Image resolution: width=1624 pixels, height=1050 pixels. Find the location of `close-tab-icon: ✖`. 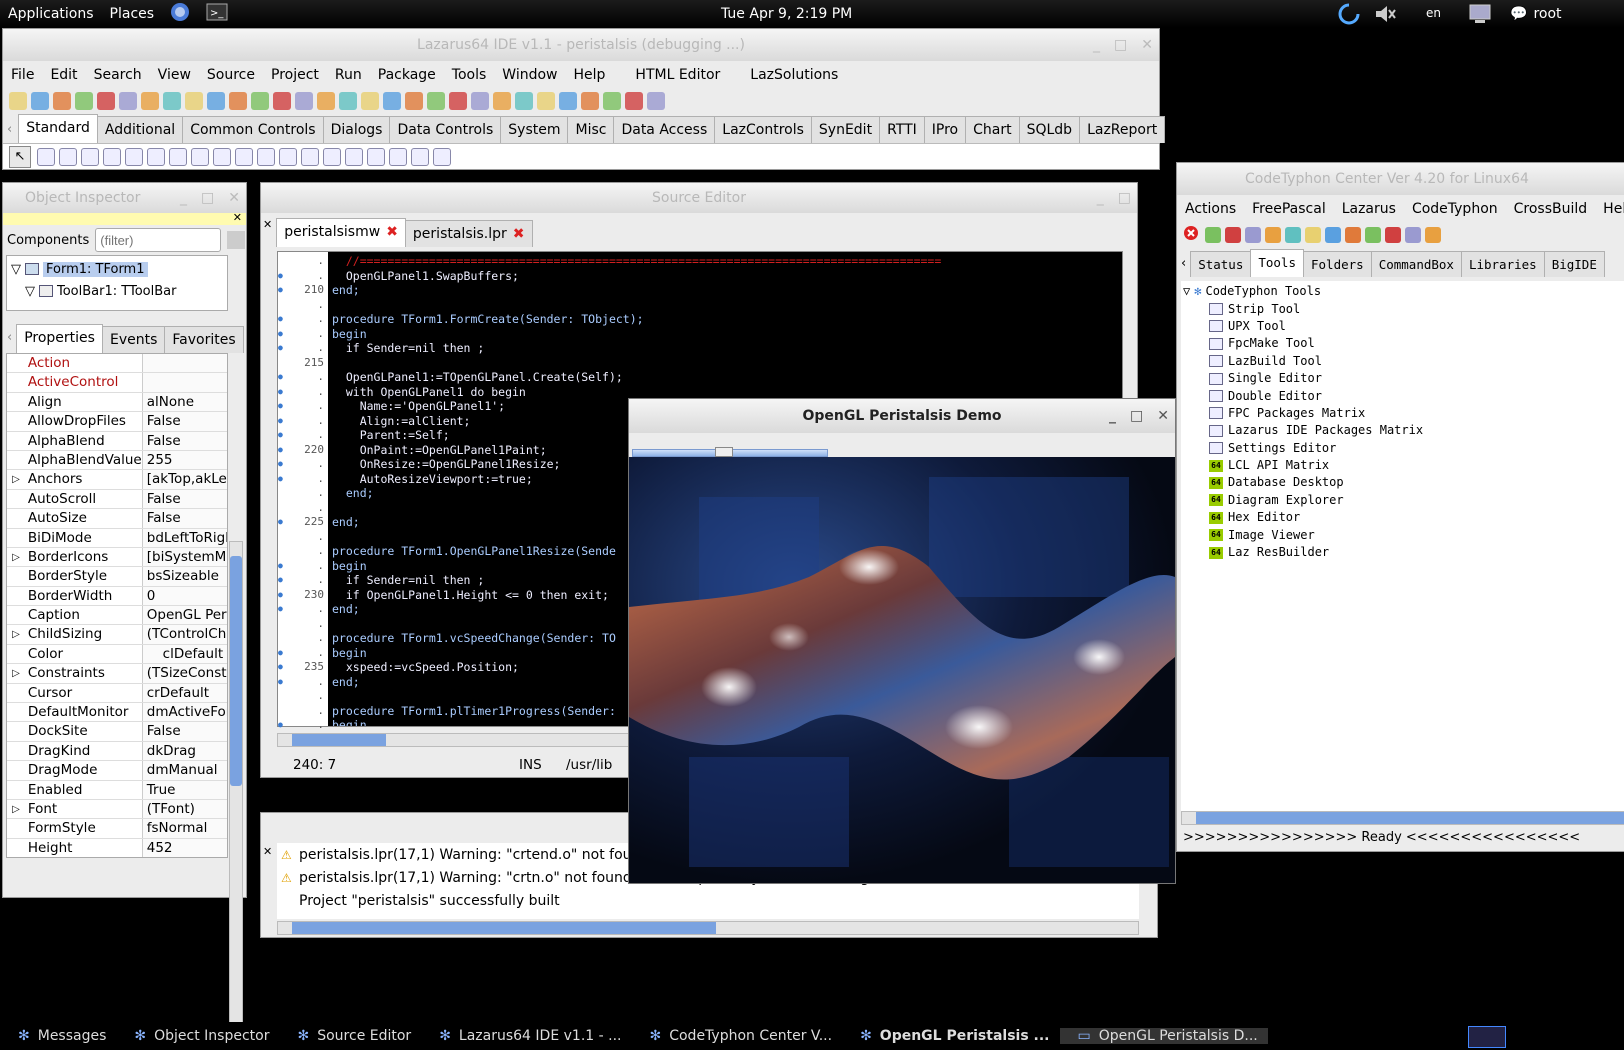

close-tab-icon: ✖ is located at coordinates (519, 234).